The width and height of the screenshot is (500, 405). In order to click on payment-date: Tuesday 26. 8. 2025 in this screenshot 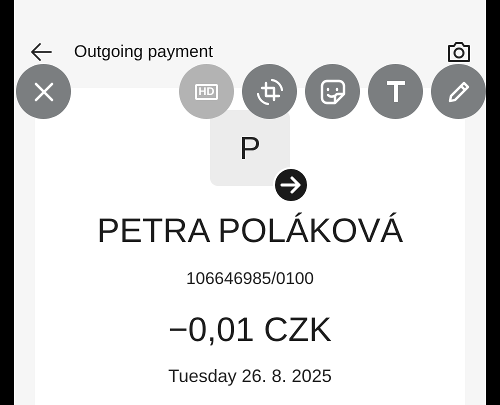, I will do `click(250, 376)`.